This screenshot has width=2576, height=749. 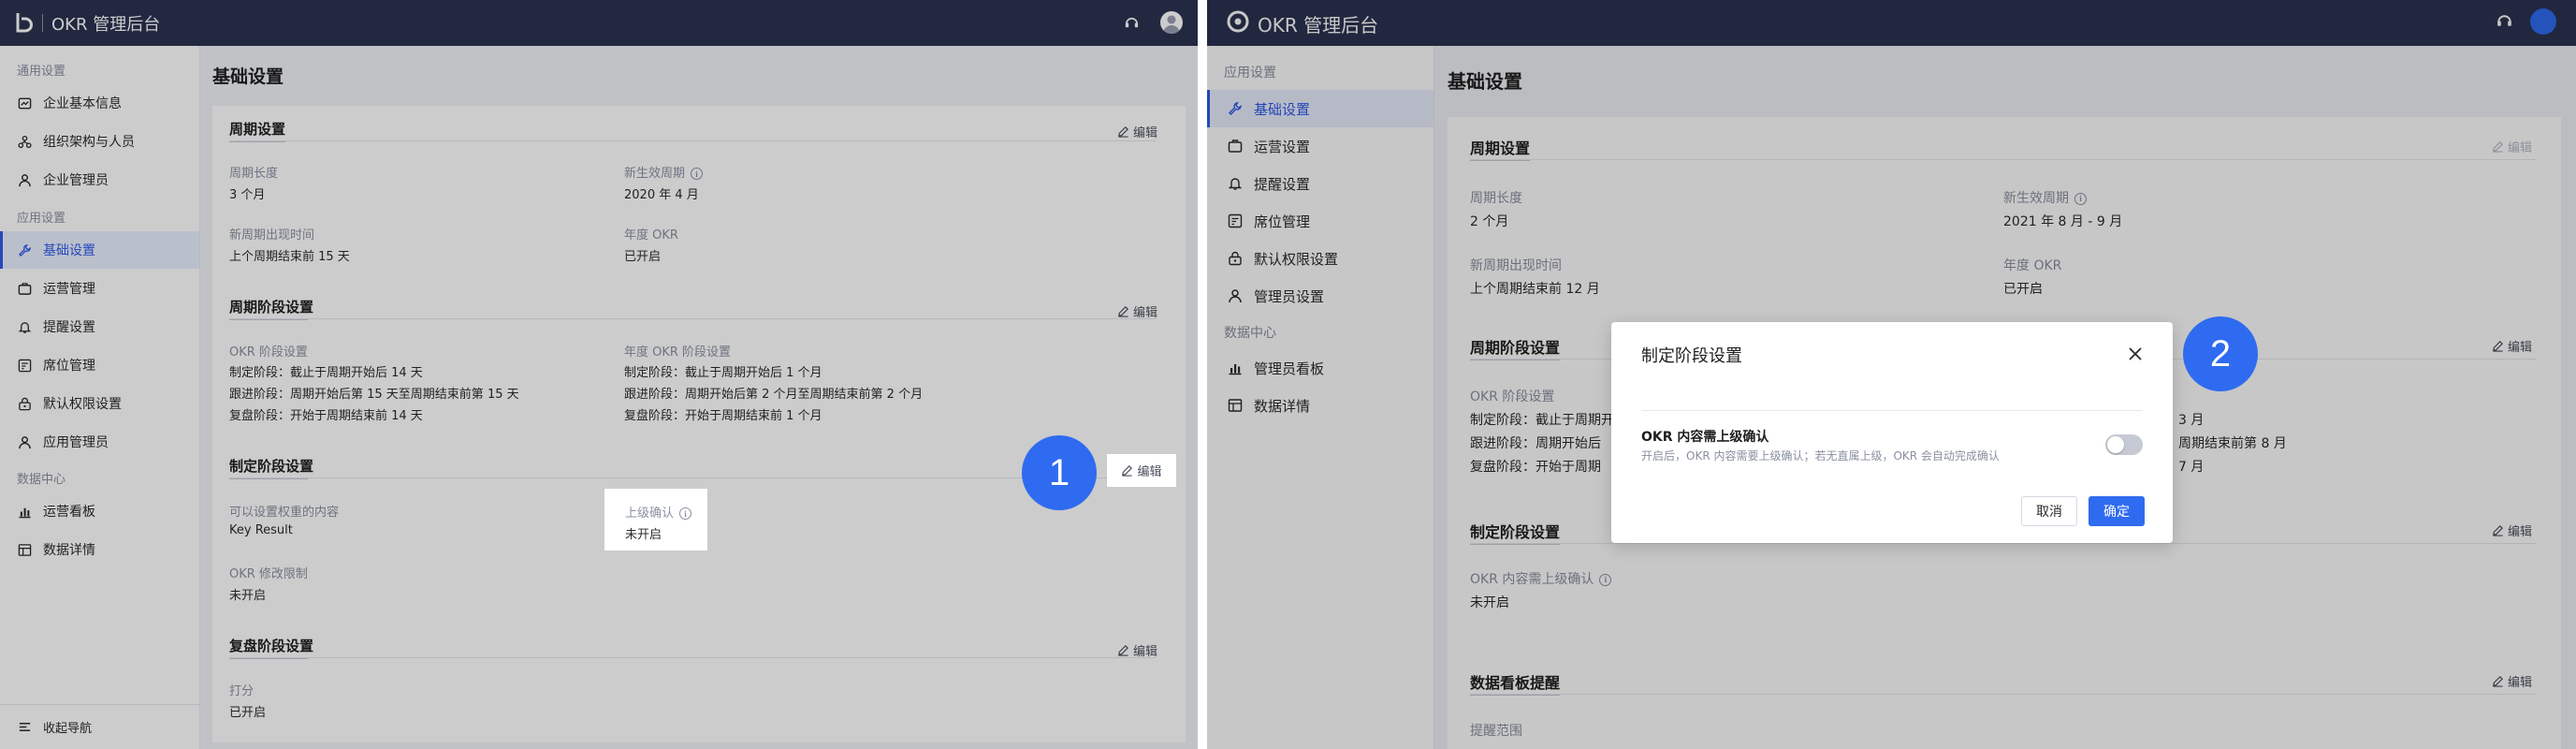 I want to click on option-description: 开启后，OKR 内容需要上级确认；若无直属上级，OKR 会自动完成确认, so click(x=1820, y=456).